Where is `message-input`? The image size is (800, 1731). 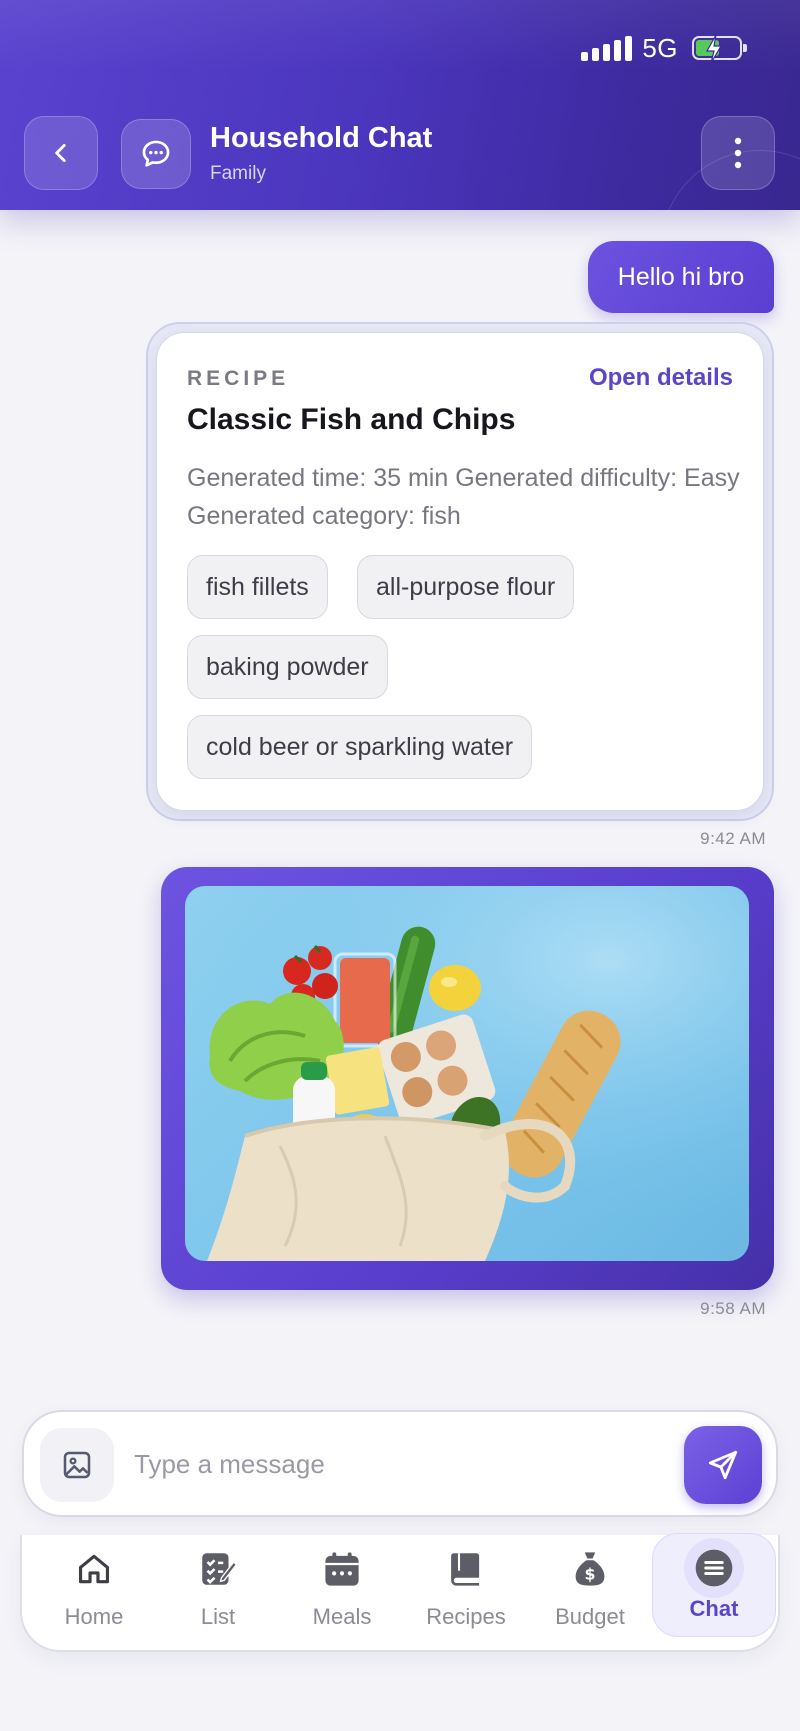
message-input is located at coordinates (364, 1464).